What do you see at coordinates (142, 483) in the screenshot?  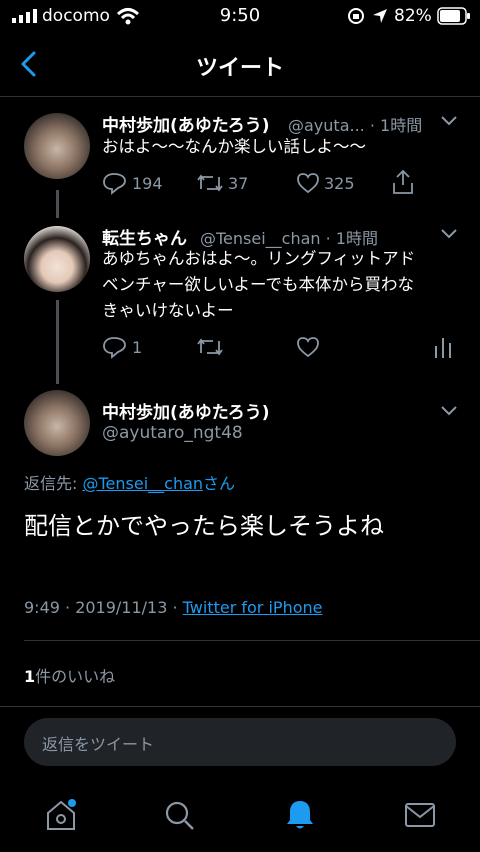 I see `reply-to-link: @Tensei__chan` at bounding box center [142, 483].